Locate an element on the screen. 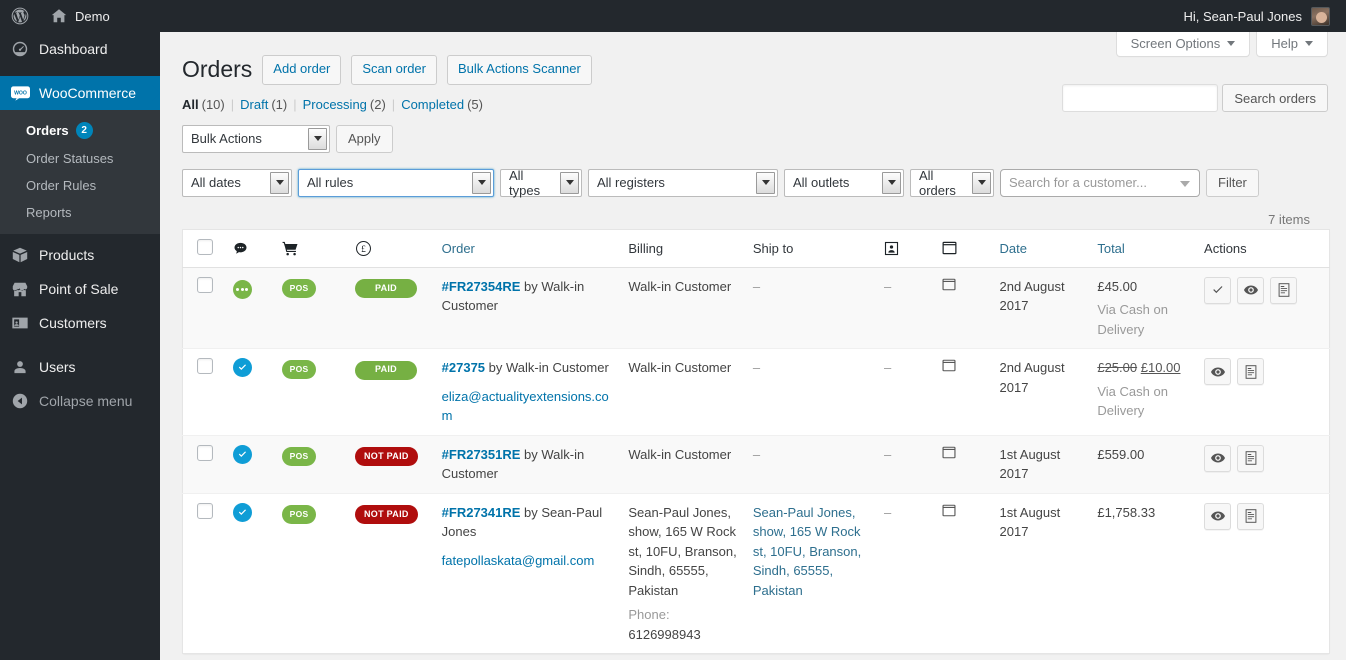  row-paid-cell: PAID is located at coordinates (390, 392).